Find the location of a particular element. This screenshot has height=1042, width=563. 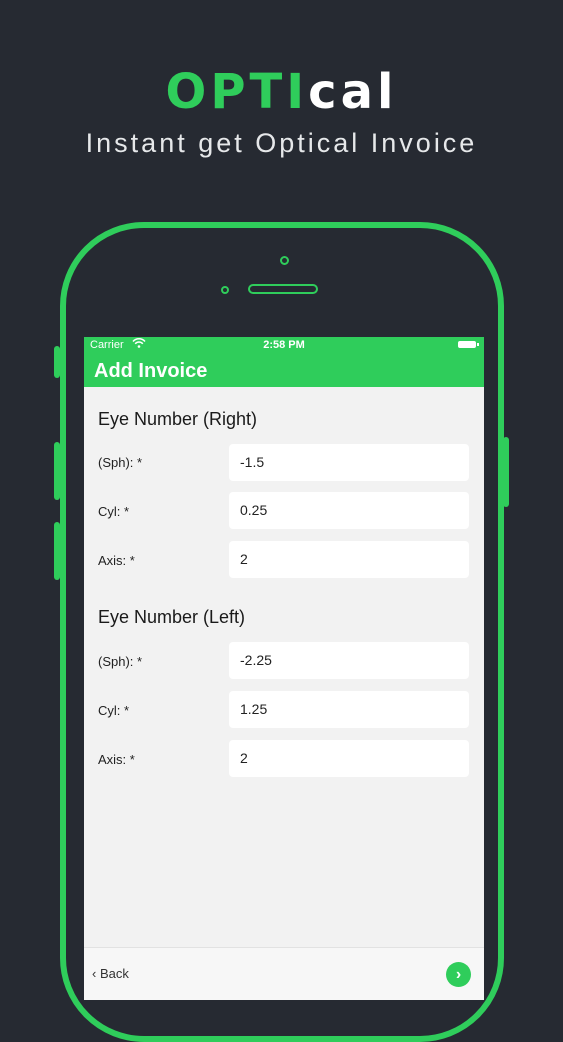

left-eye-section-title: Eye Number (Left) is located at coordinates (172, 617).